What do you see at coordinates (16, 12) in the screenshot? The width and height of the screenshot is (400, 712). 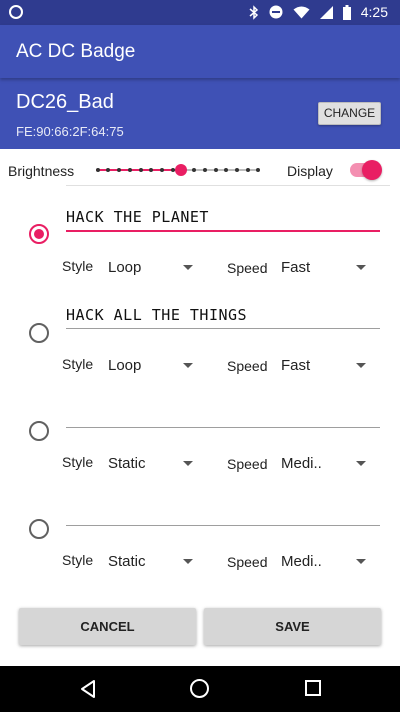 I see `notification-dot-icon` at bounding box center [16, 12].